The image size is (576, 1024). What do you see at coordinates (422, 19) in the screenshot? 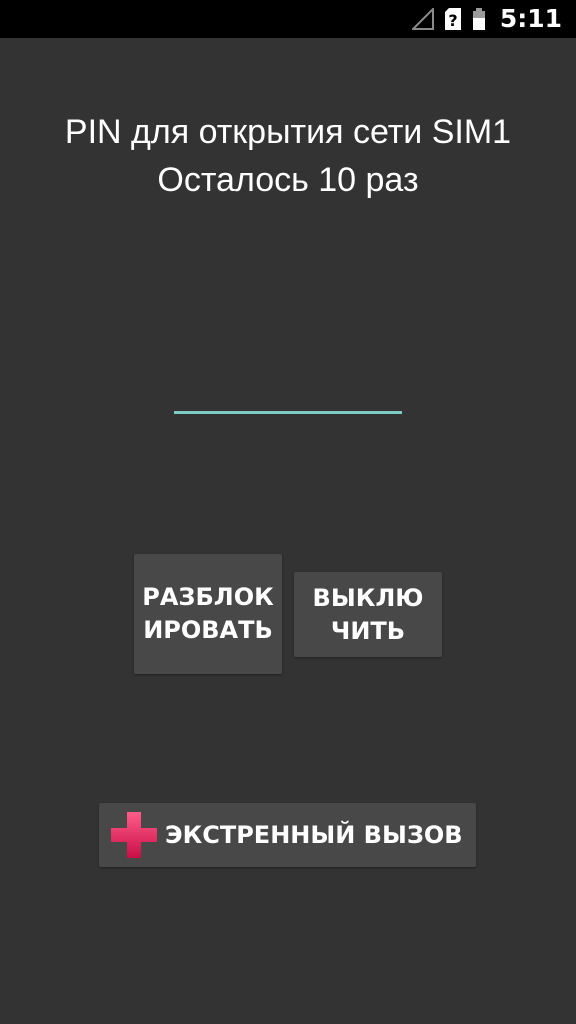
I see `signal-icon` at bounding box center [422, 19].